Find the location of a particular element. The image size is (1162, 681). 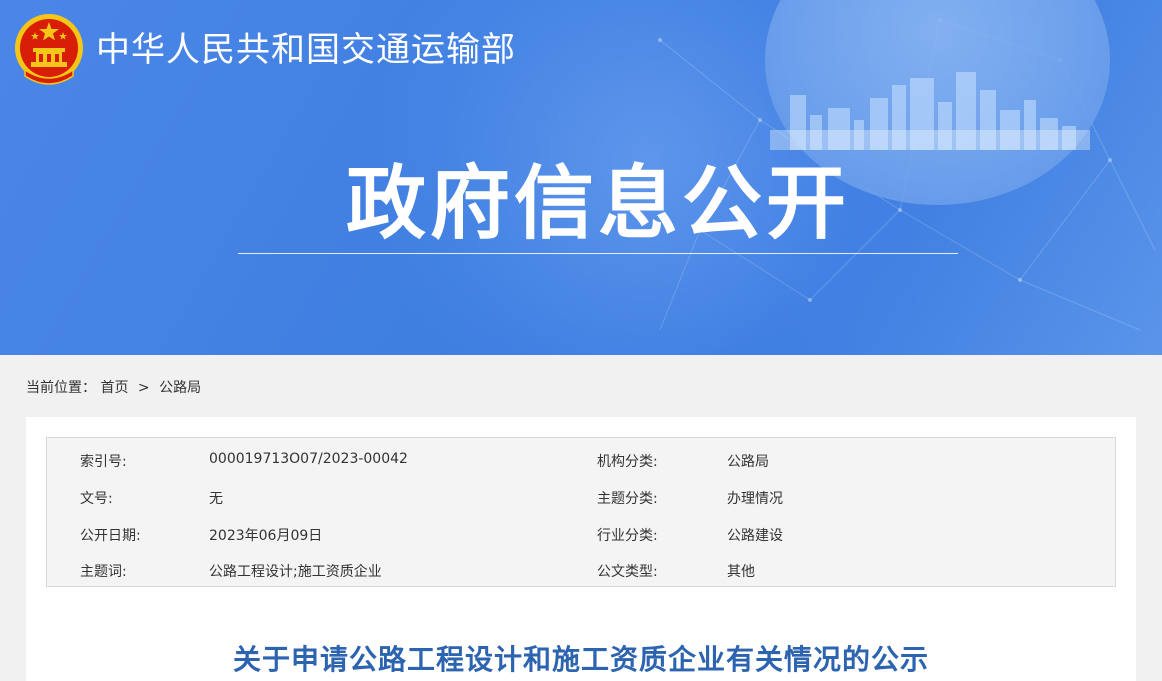

meta-value: 办理情况 is located at coordinates (755, 499).